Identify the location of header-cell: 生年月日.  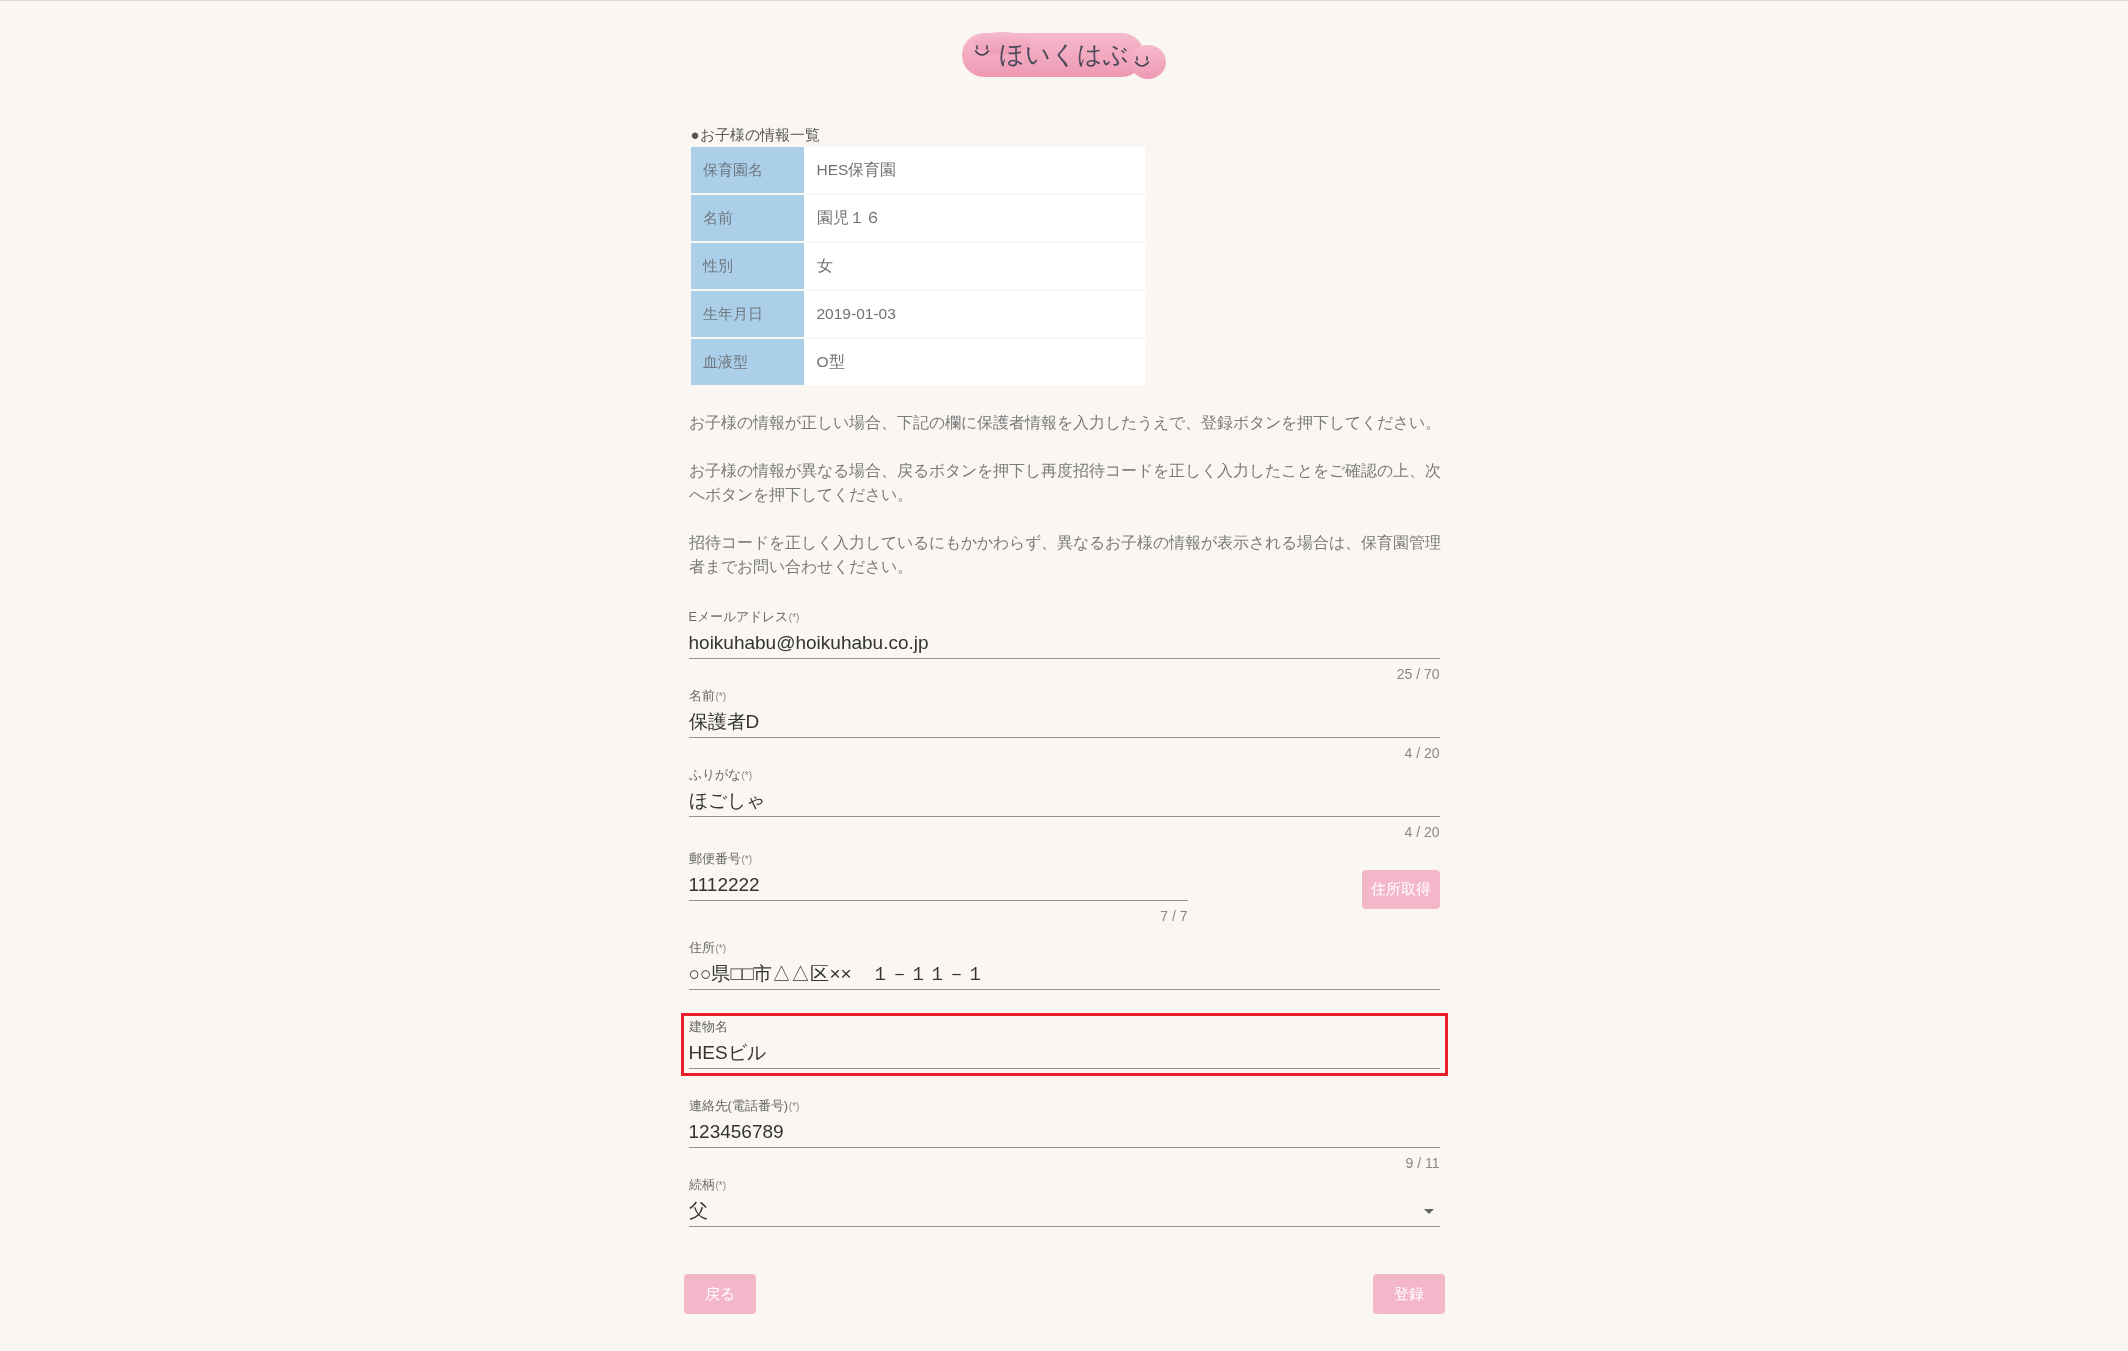
(747, 314).